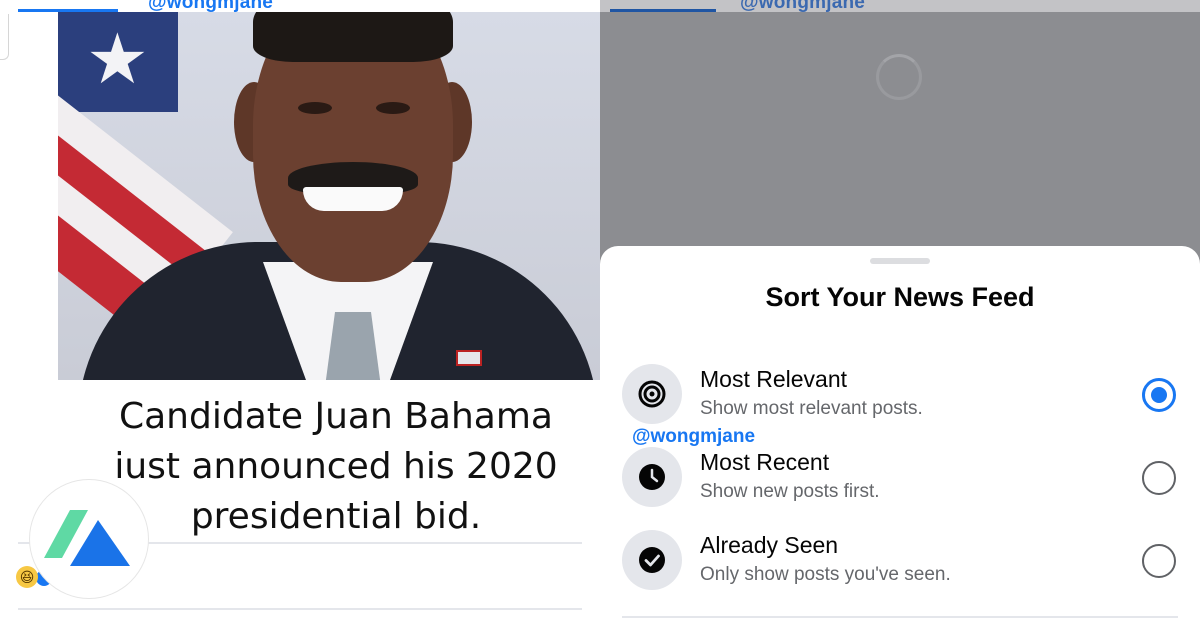 The image size is (1200, 628). What do you see at coordinates (336, 466) in the screenshot?
I see `caption-line: iust announced his 2020` at bounding box center [336, 466].